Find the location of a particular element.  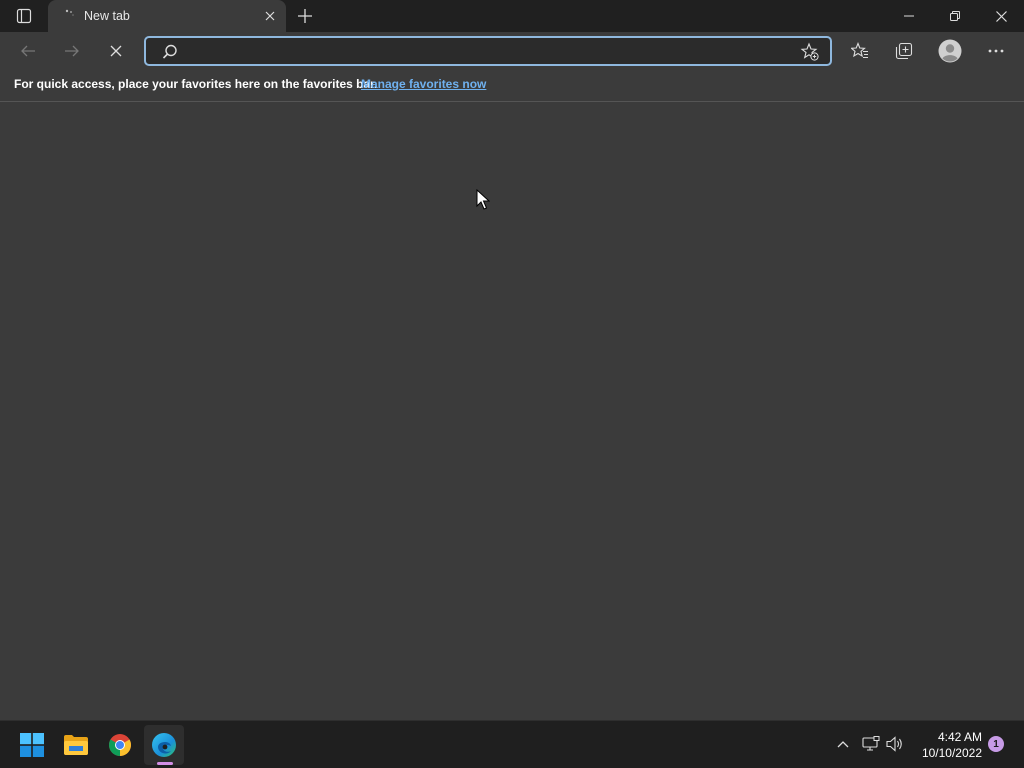

manage-favorites-link: Manage favorites now is located at coordinates (423, 84).